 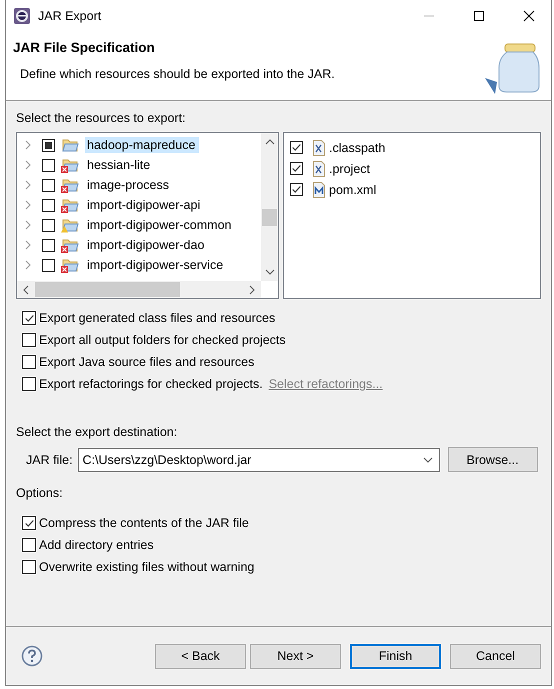 I want to click on close-icon, so click(x=529, y=16).